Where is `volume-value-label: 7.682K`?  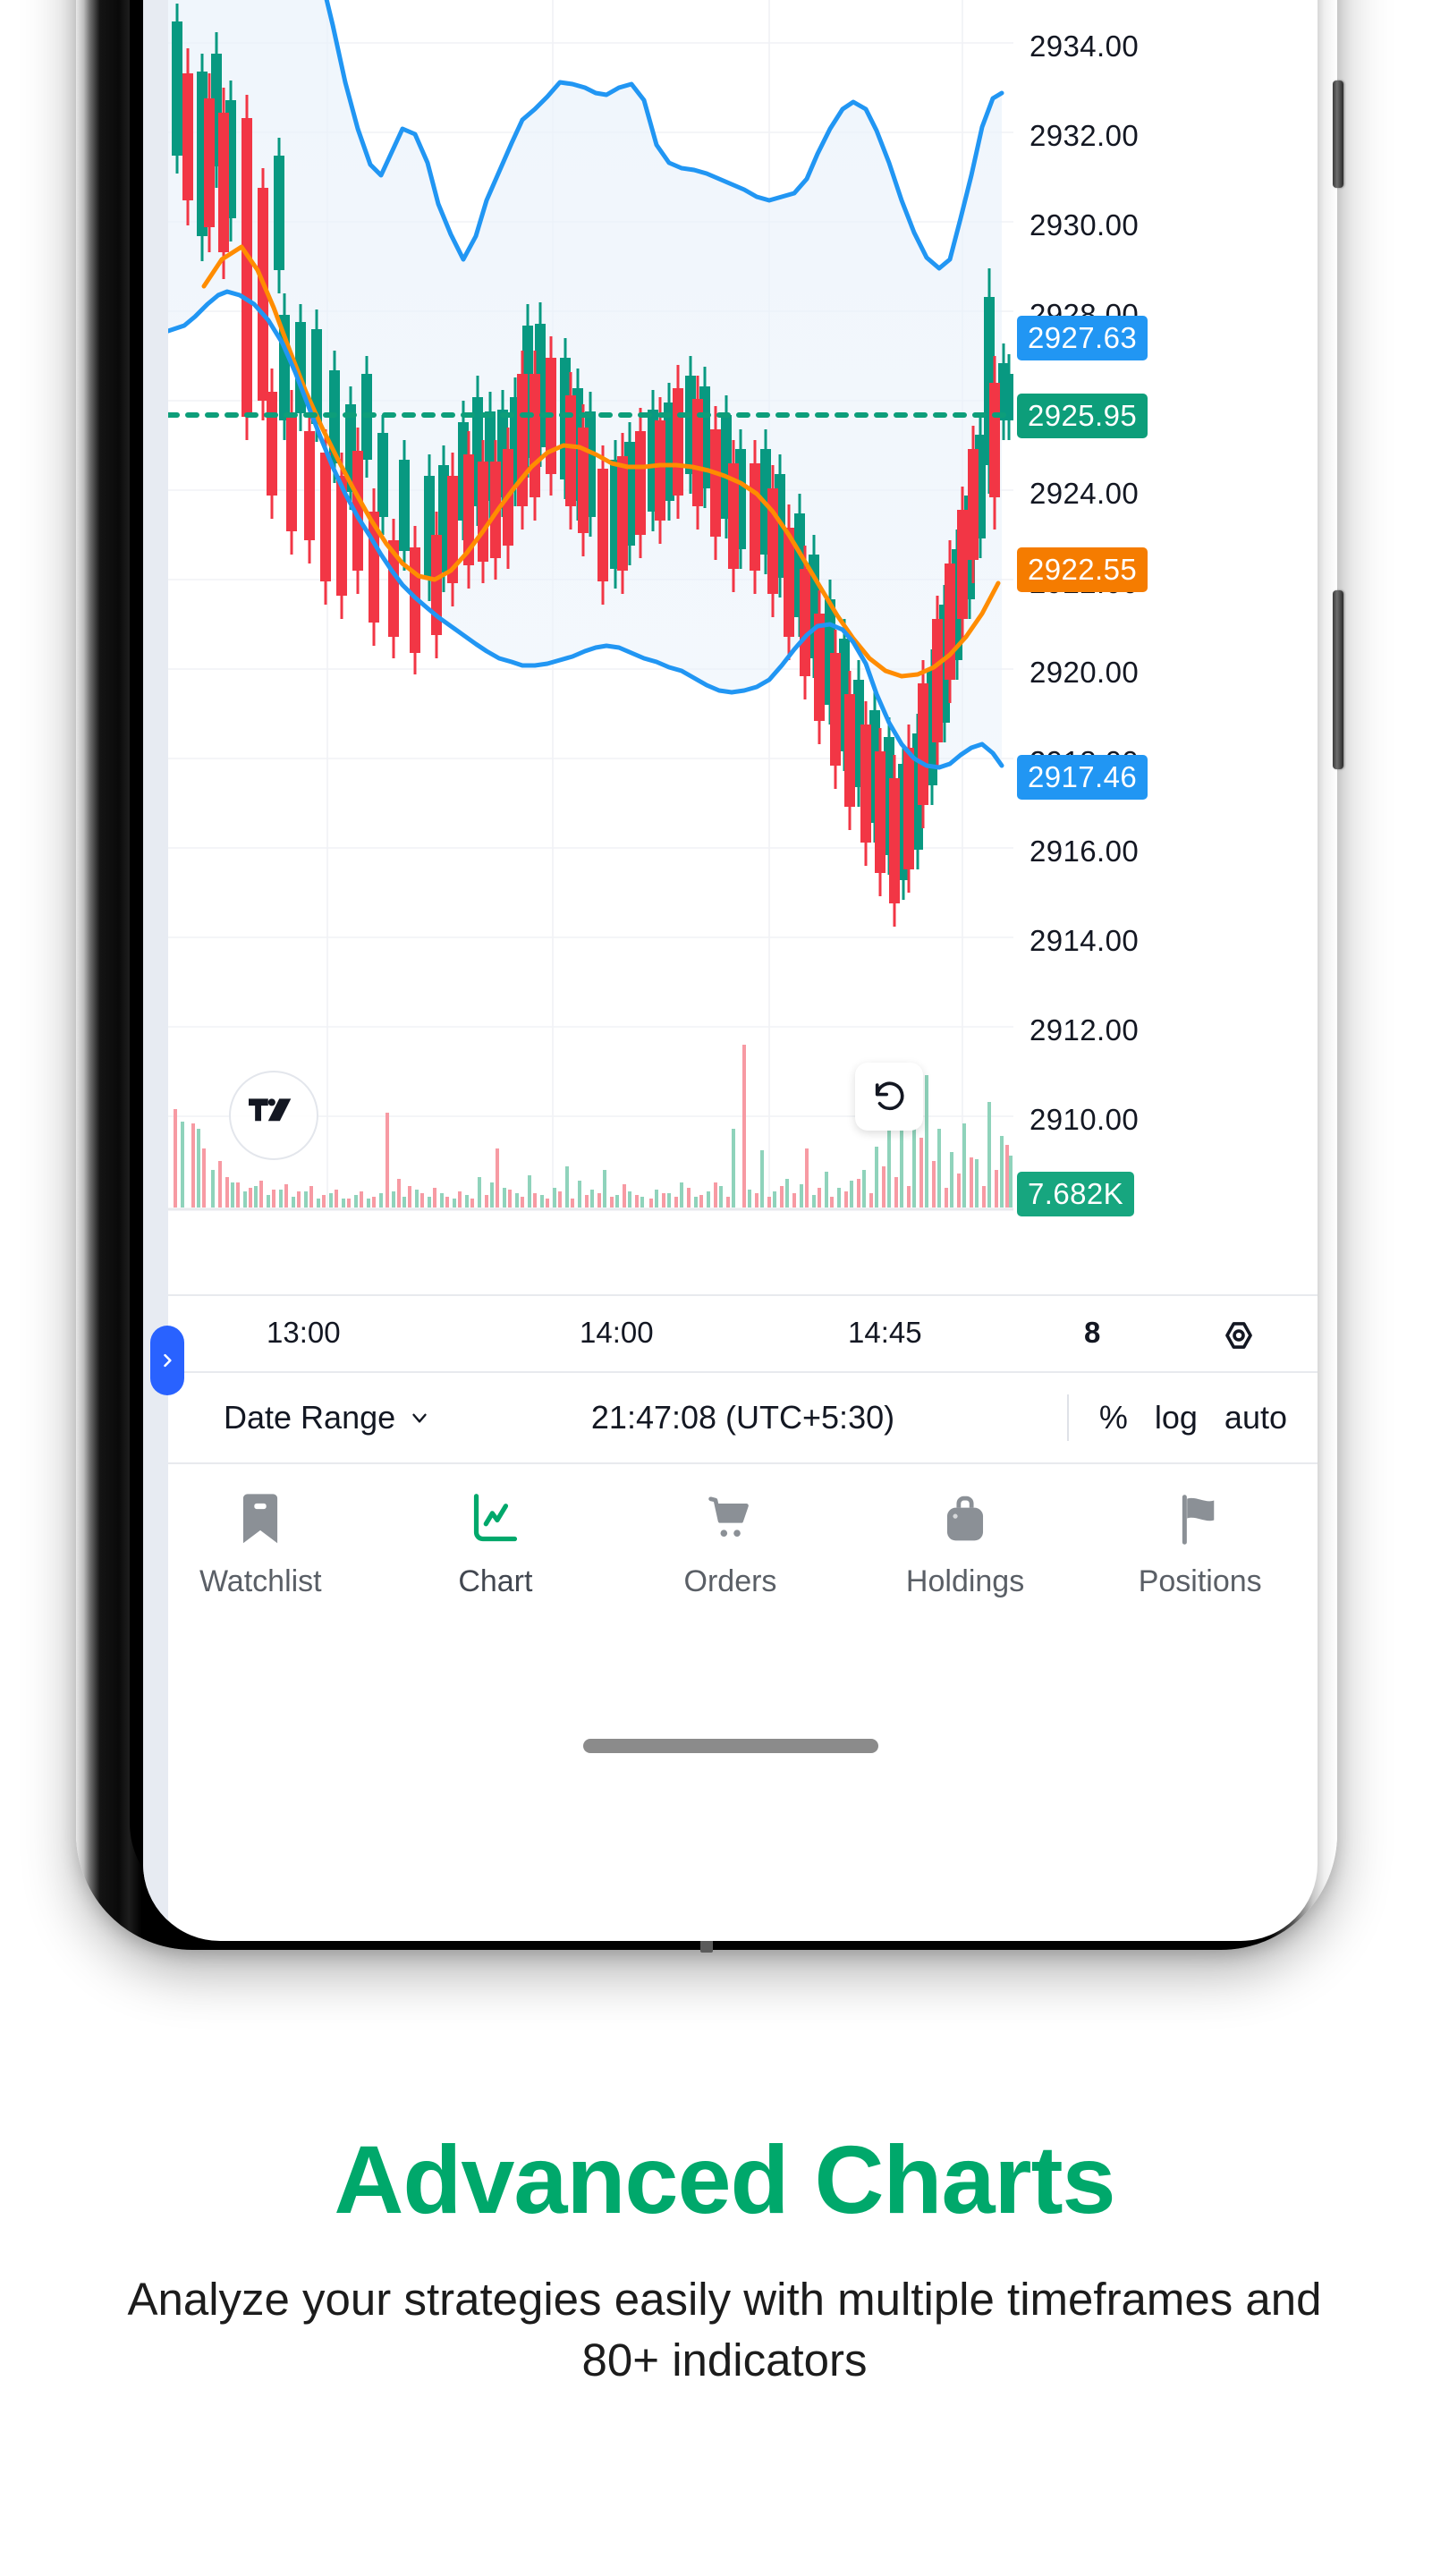 volume-value-label: 7.682K is located at coordinates (1075, 1194).